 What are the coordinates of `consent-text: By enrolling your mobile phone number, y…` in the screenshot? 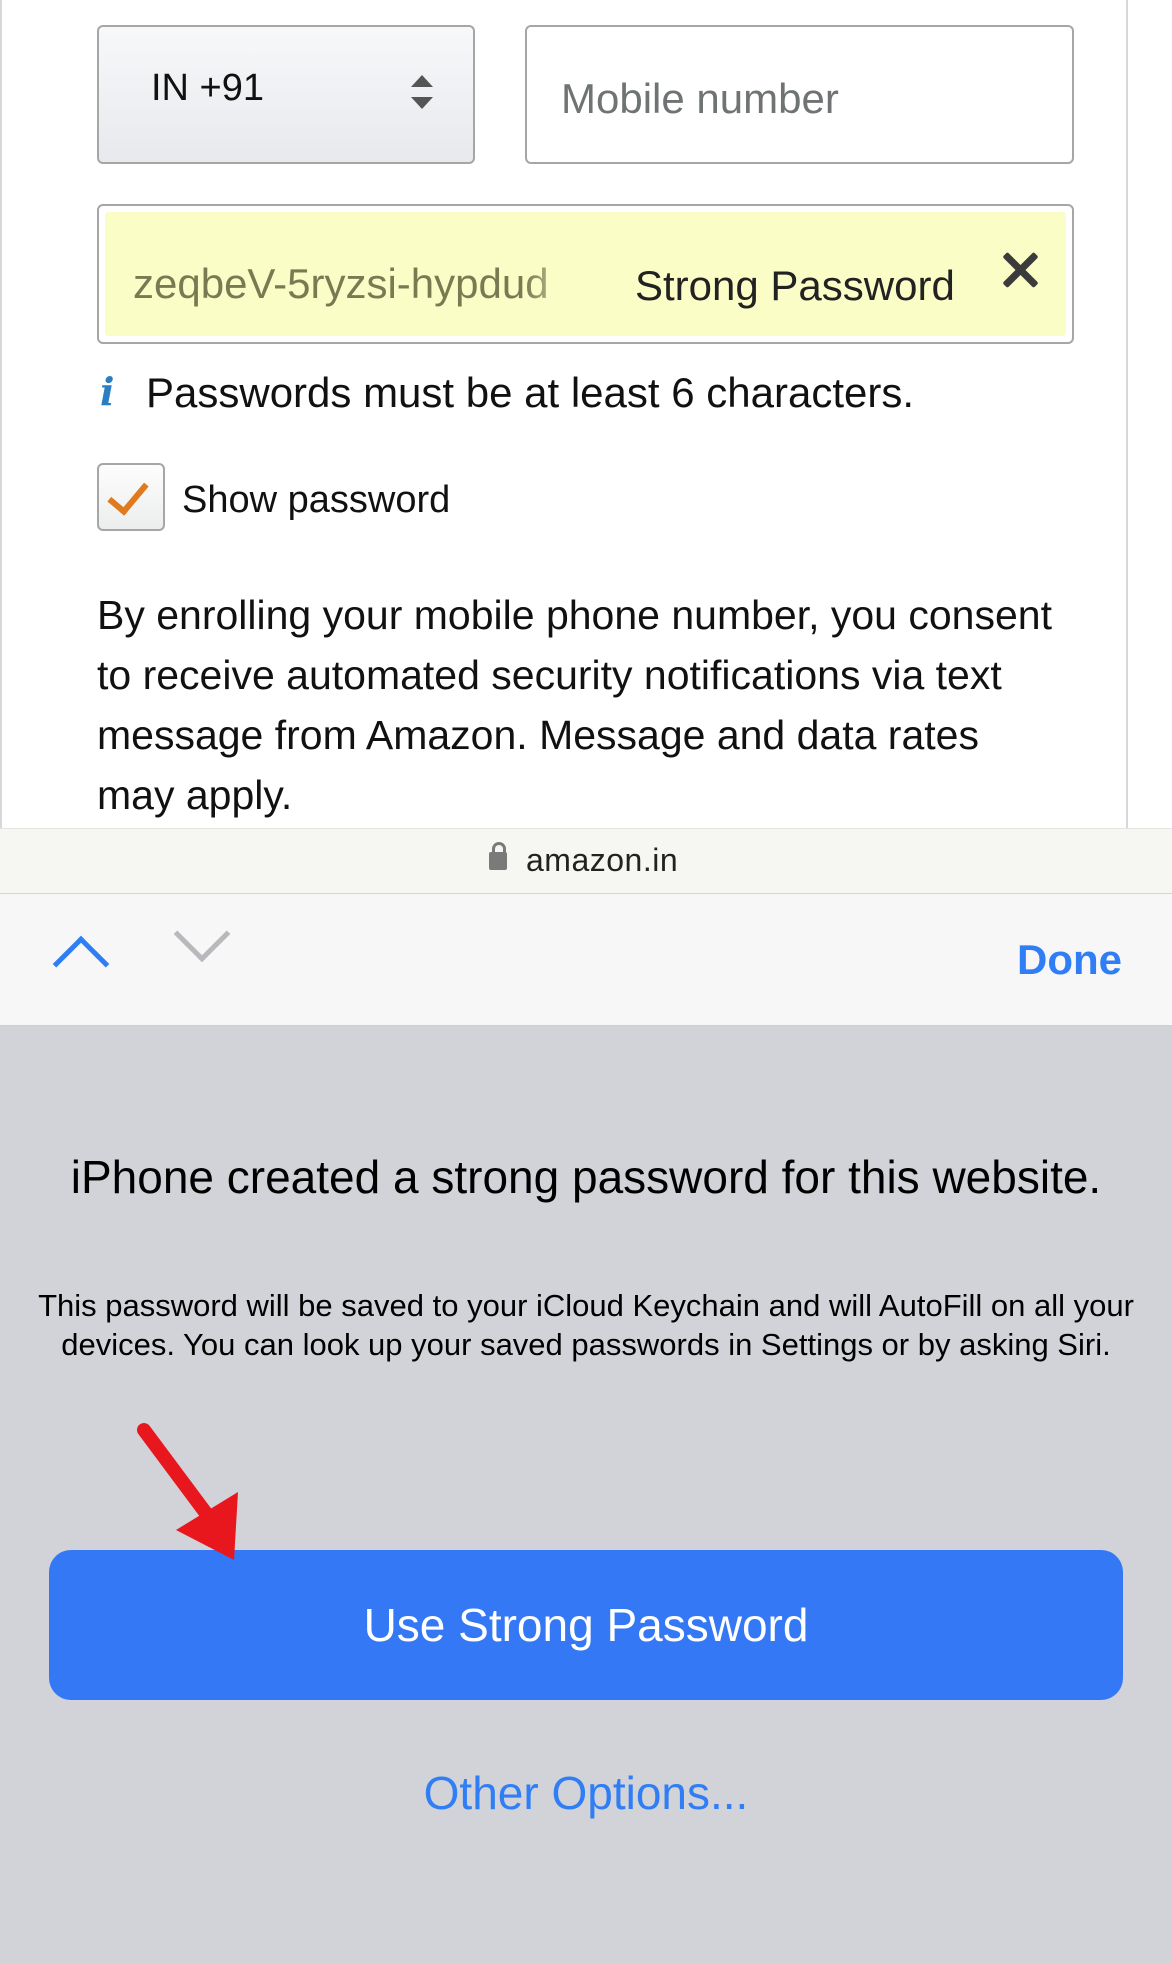 It's located at (574, 705).